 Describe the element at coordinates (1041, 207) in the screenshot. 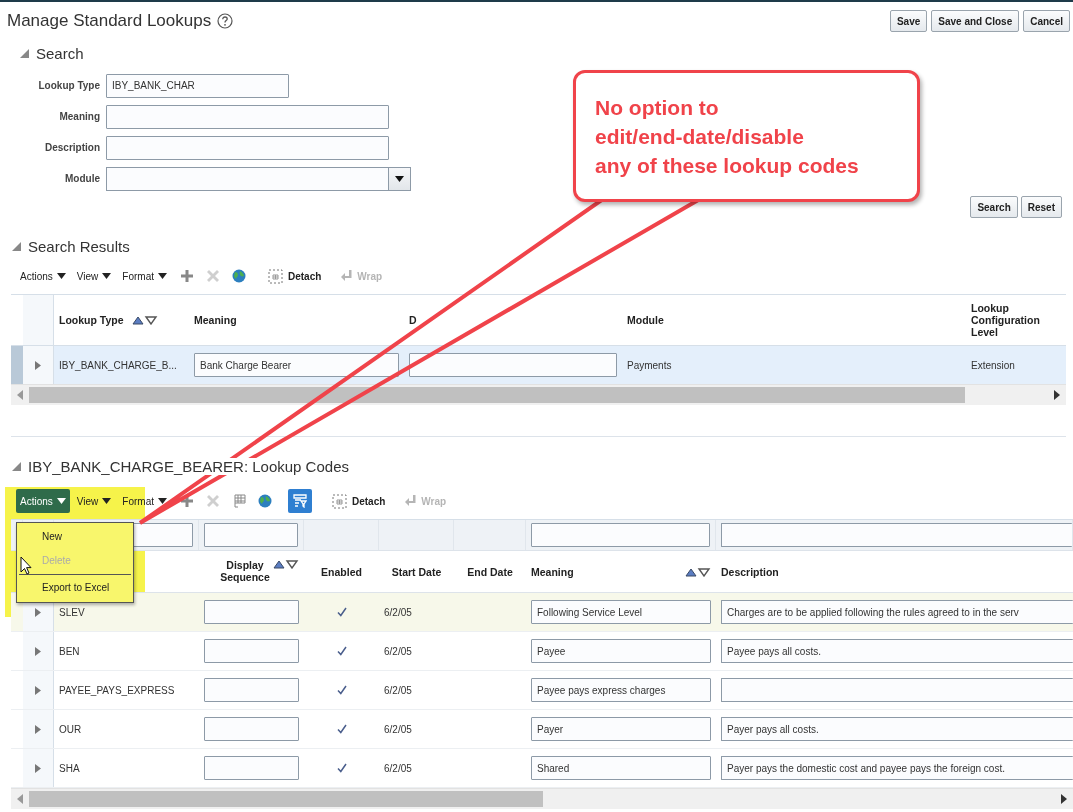

I see `search-button: Reset` at that location.